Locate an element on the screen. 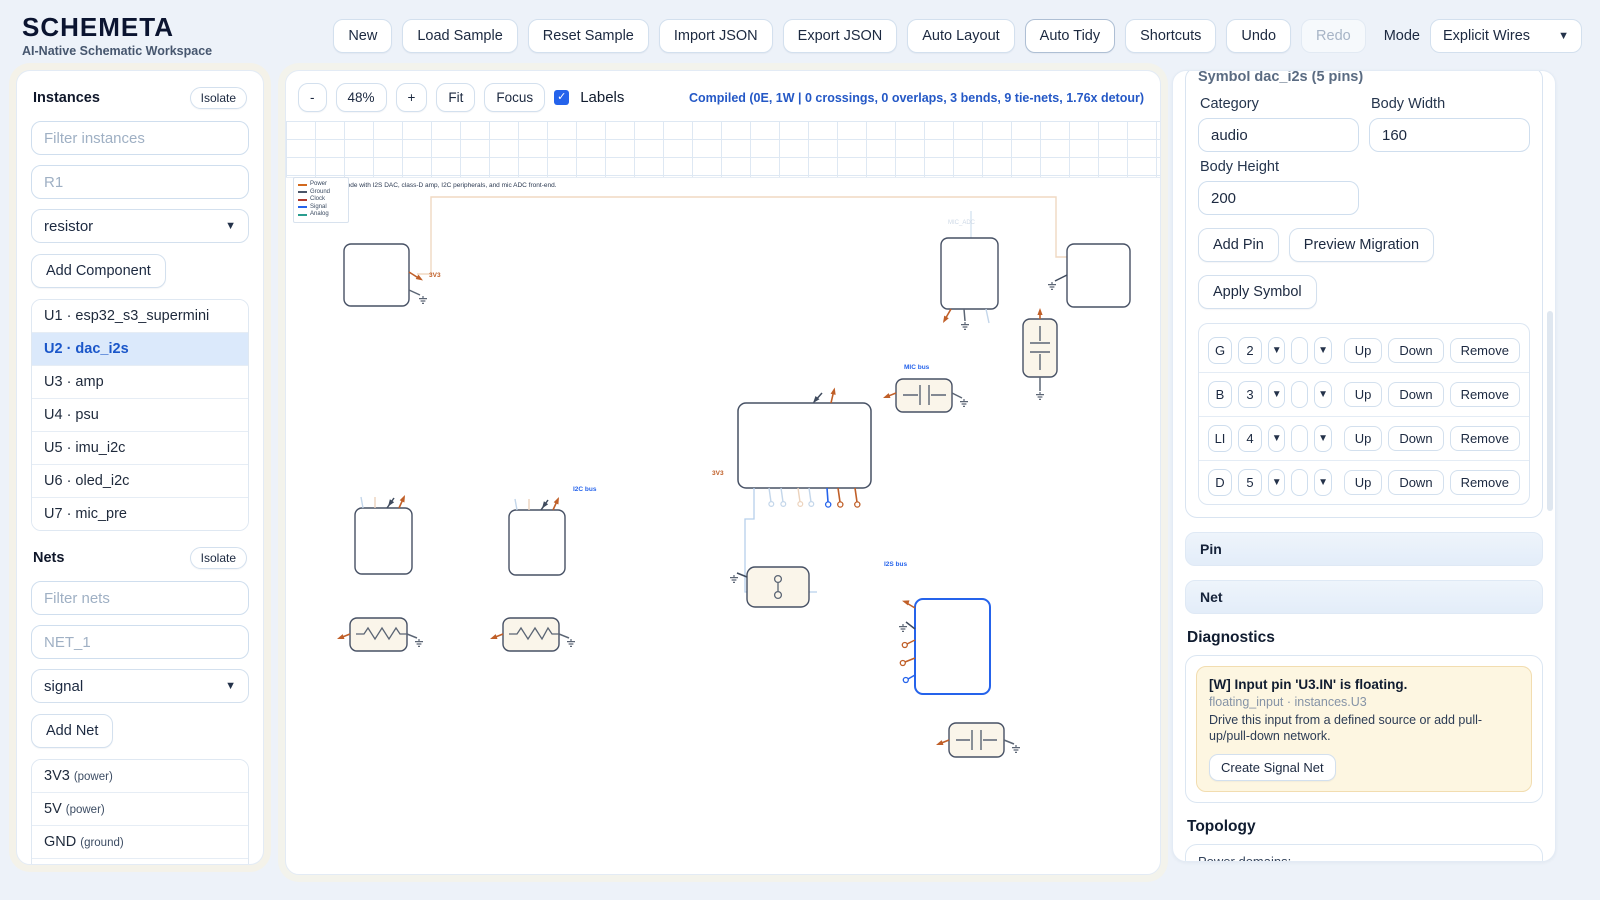 The image size is (1600, 900). instance-item-u3: U3 · amp is located at coordinates (140, 381).